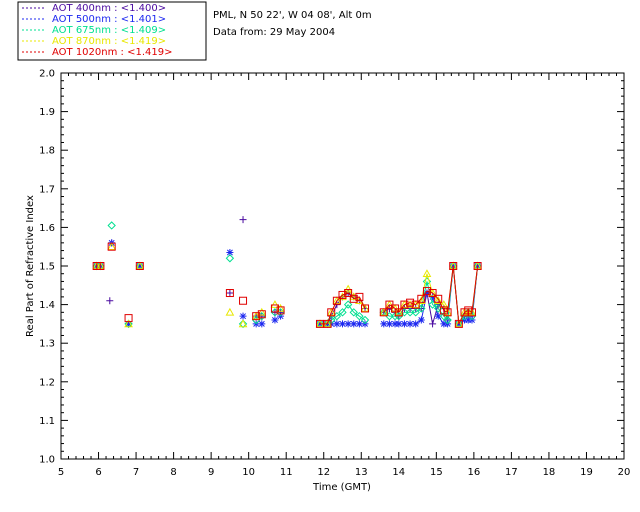 The height and width of the screenshot is (512, 640). I want to click on x-tick-label: 14, so click(398, 472).